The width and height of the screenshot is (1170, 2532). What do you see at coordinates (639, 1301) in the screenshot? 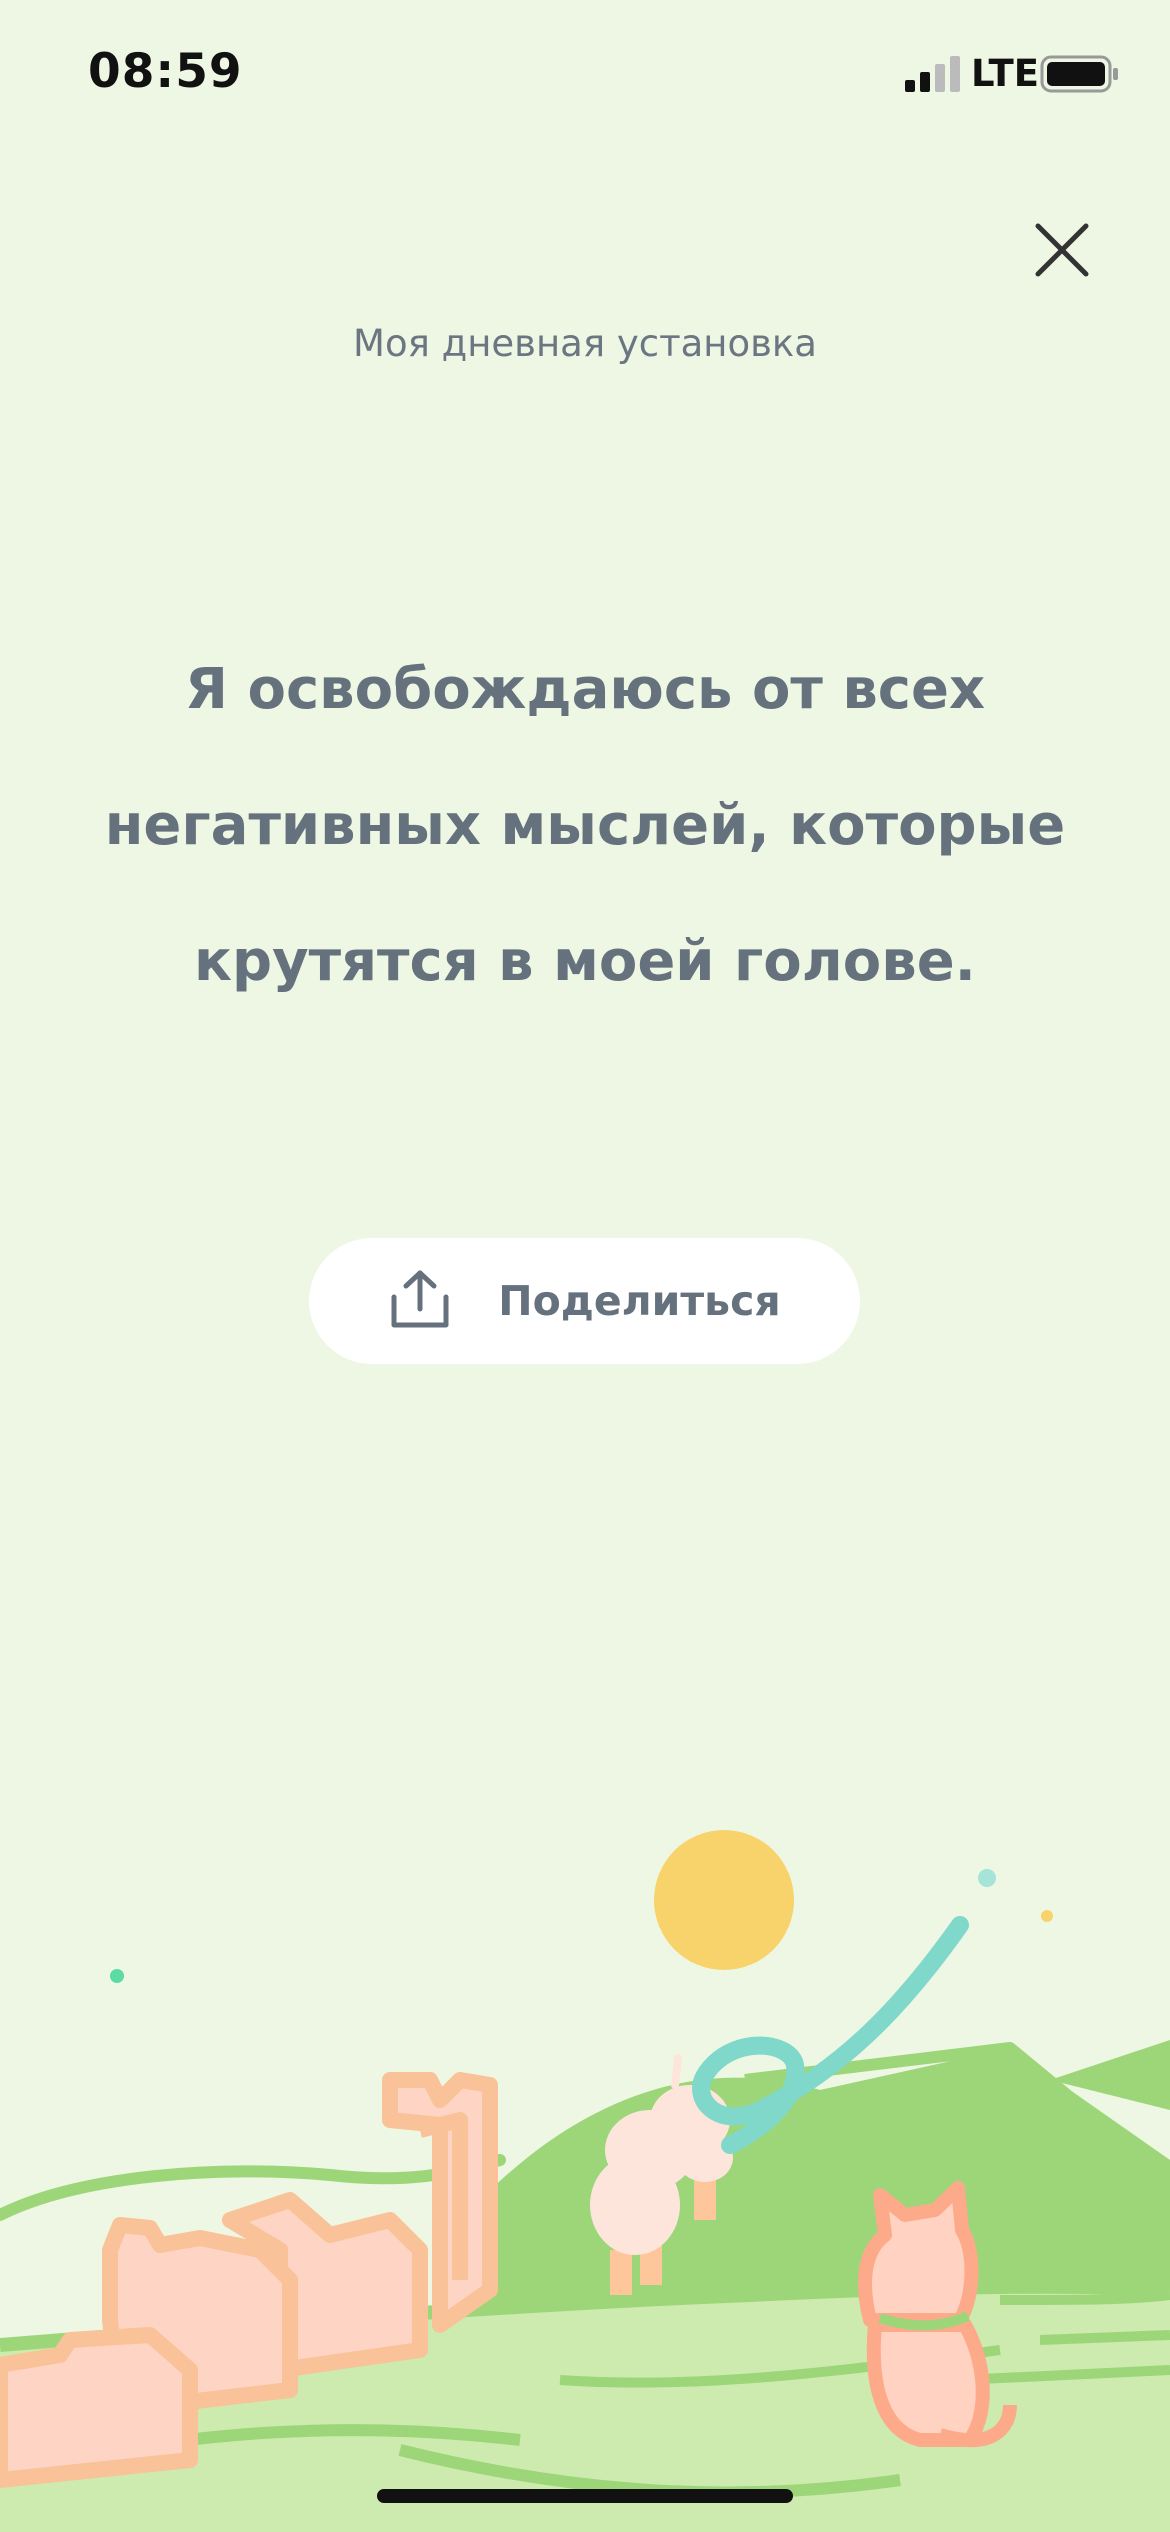
I see `share-label: Поделиться` at bounding box center [639, 1301].